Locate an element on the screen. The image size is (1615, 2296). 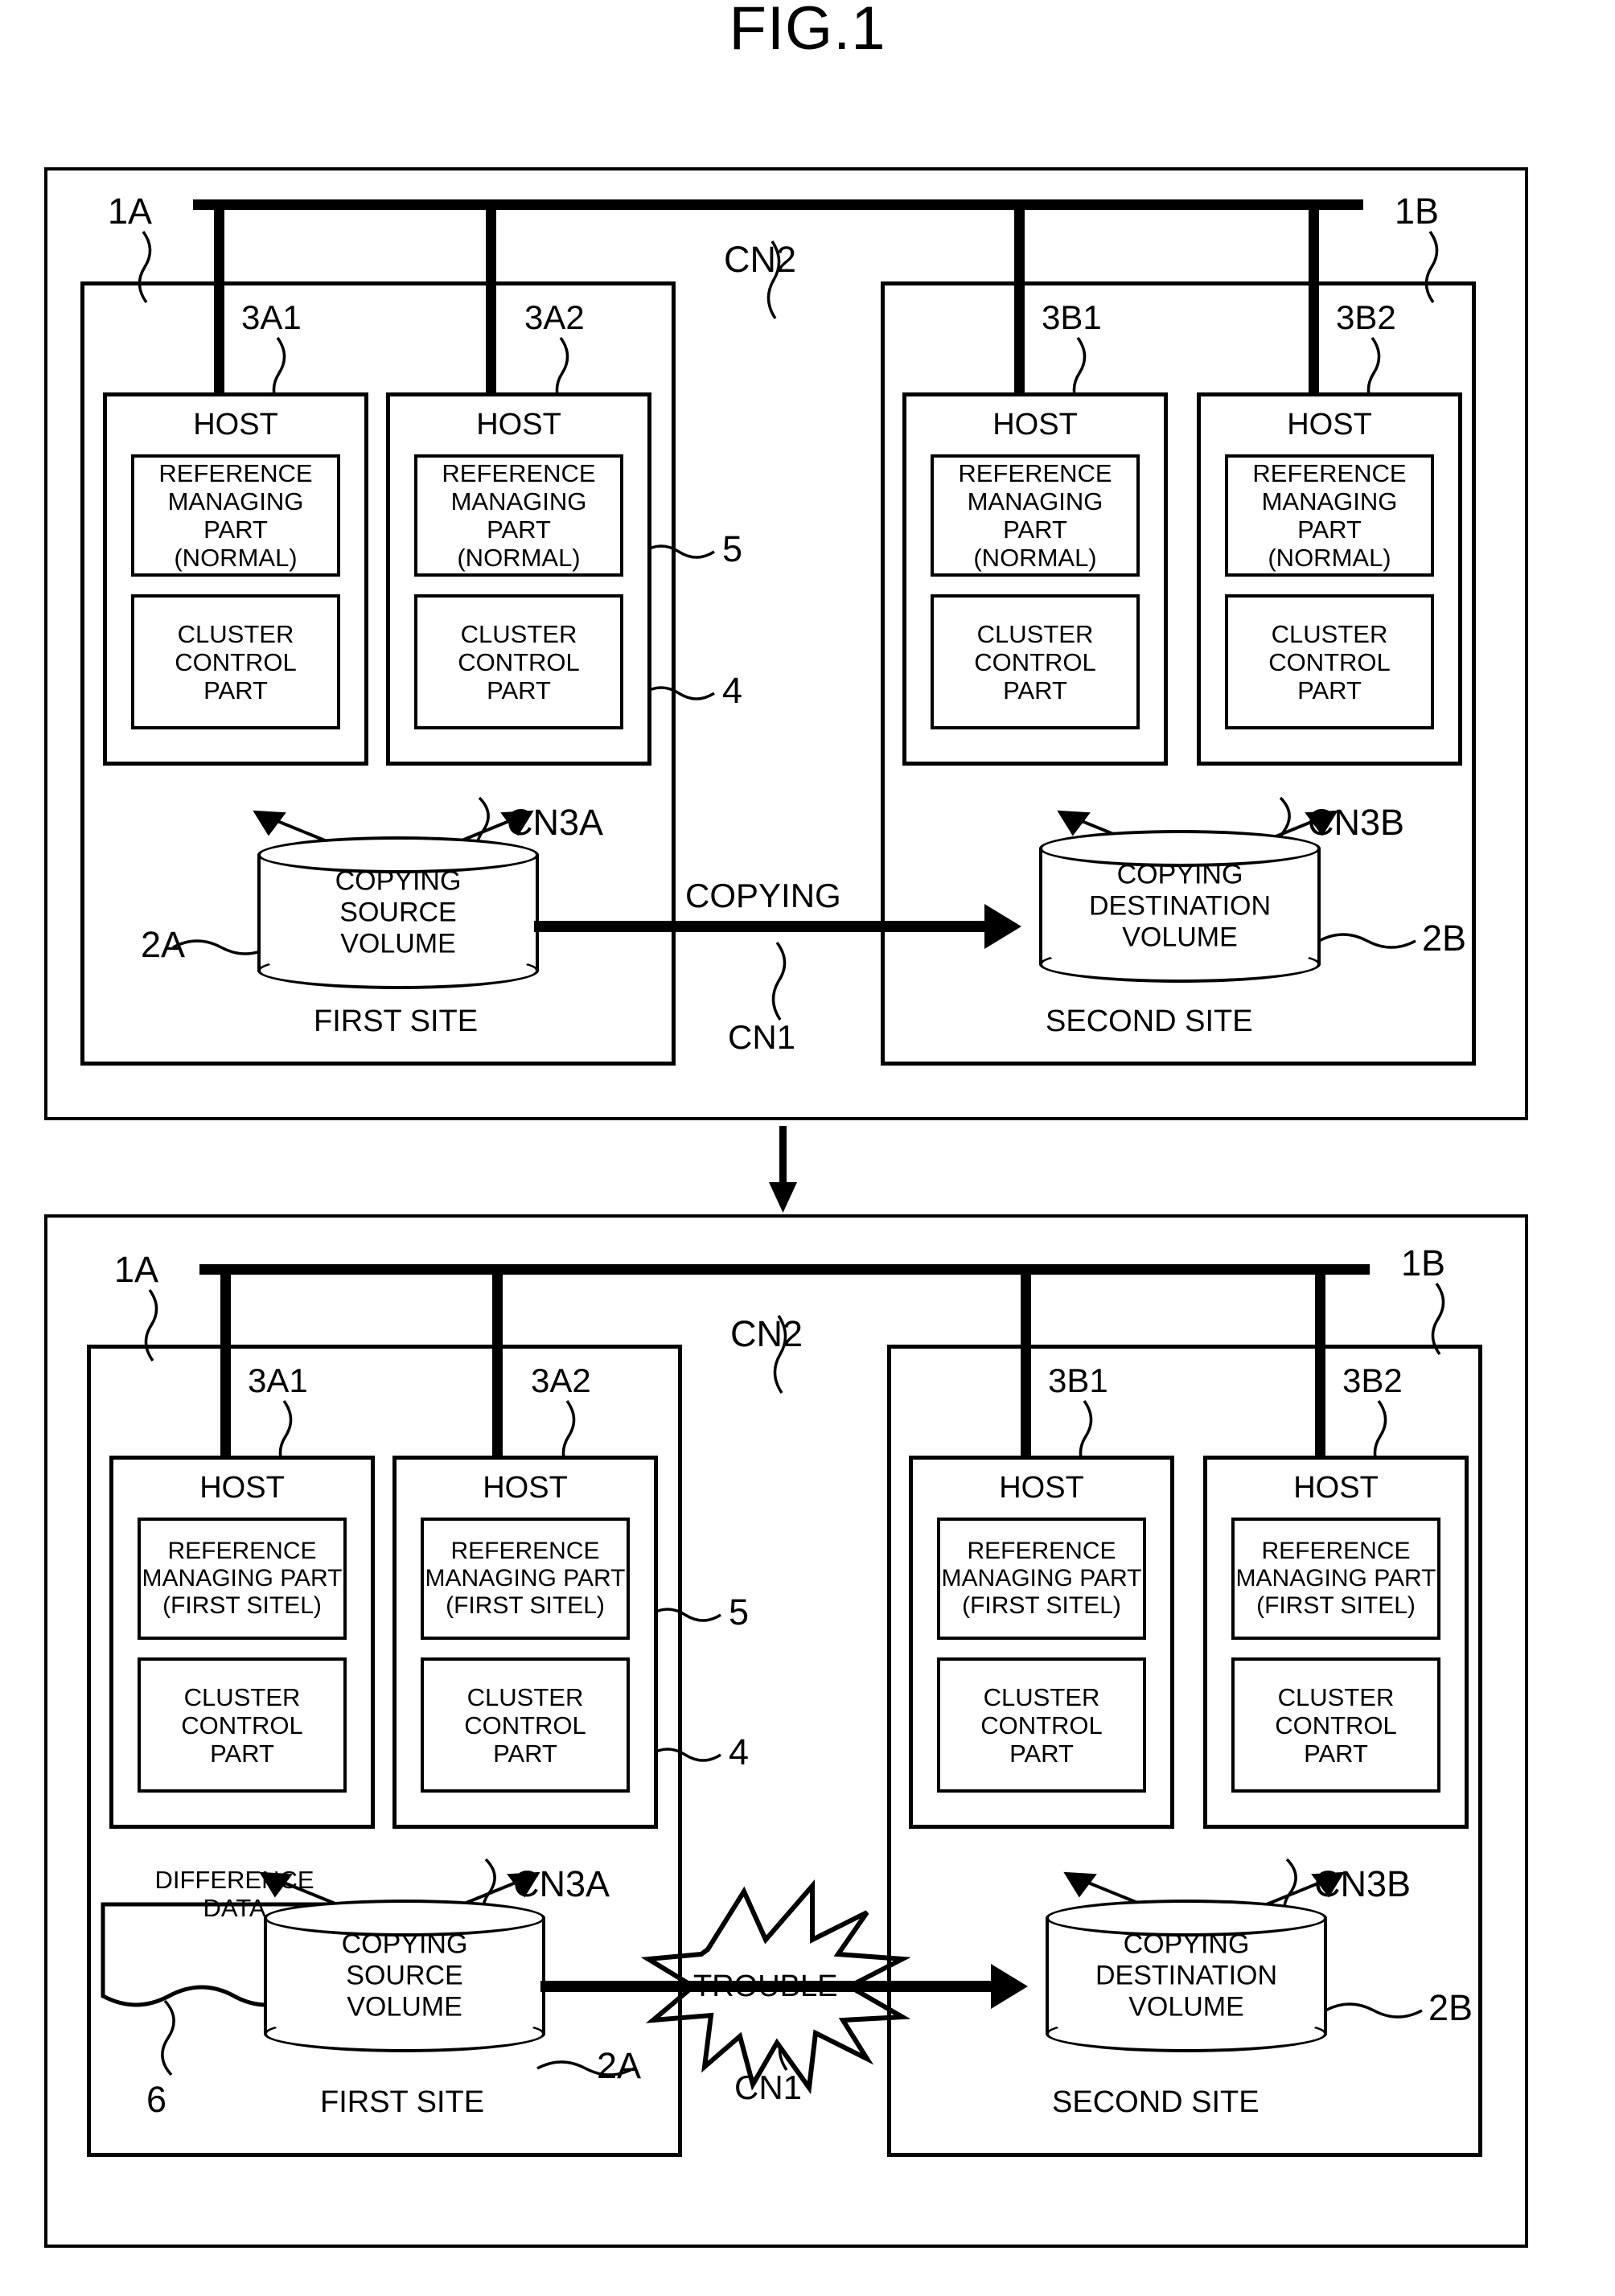
label-2a-top: 2A is located at coordinates (163, 944).